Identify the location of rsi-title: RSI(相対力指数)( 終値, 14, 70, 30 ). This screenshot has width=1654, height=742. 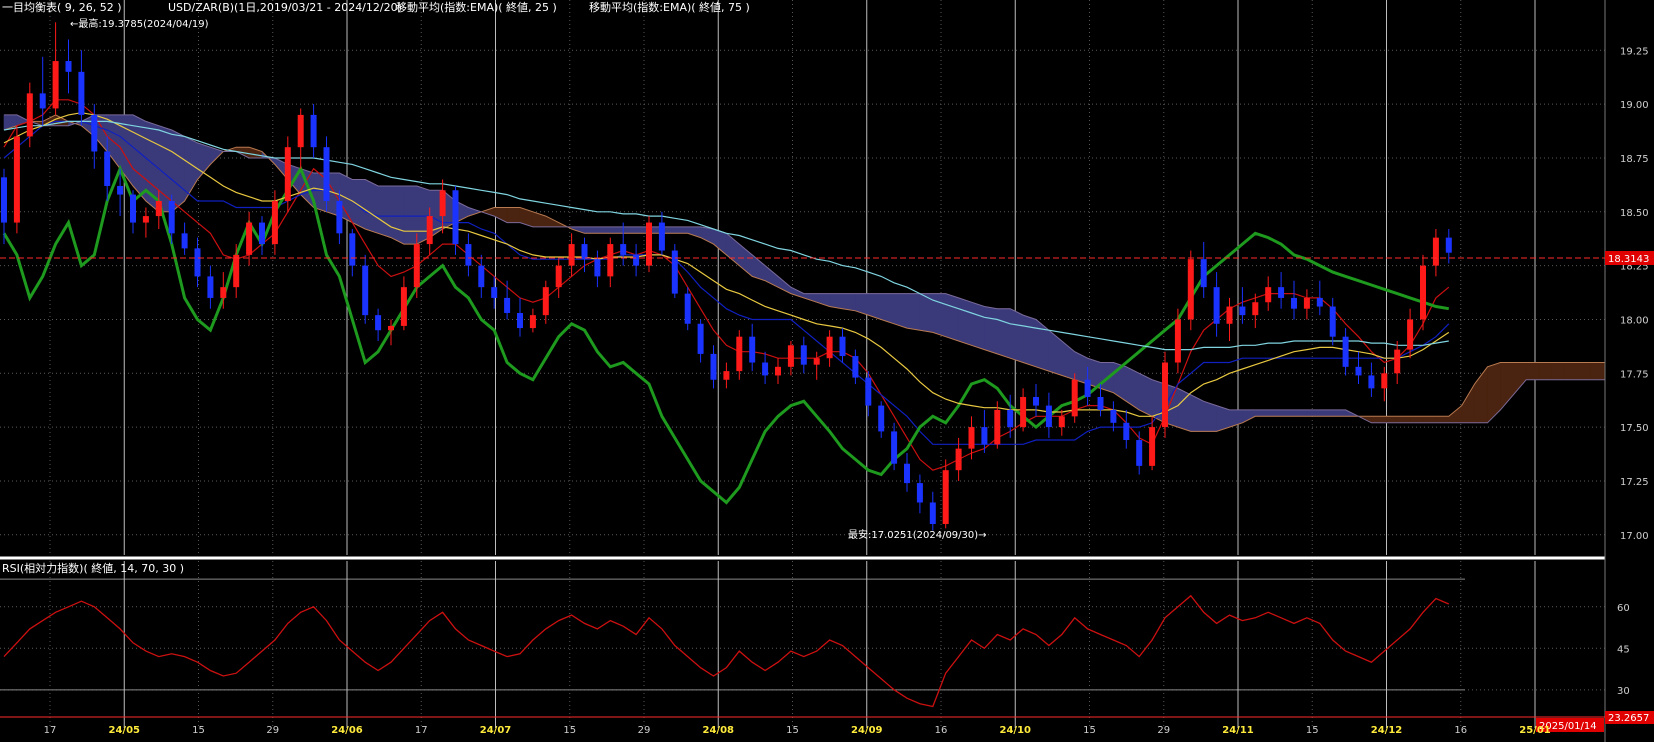
(93, 568).